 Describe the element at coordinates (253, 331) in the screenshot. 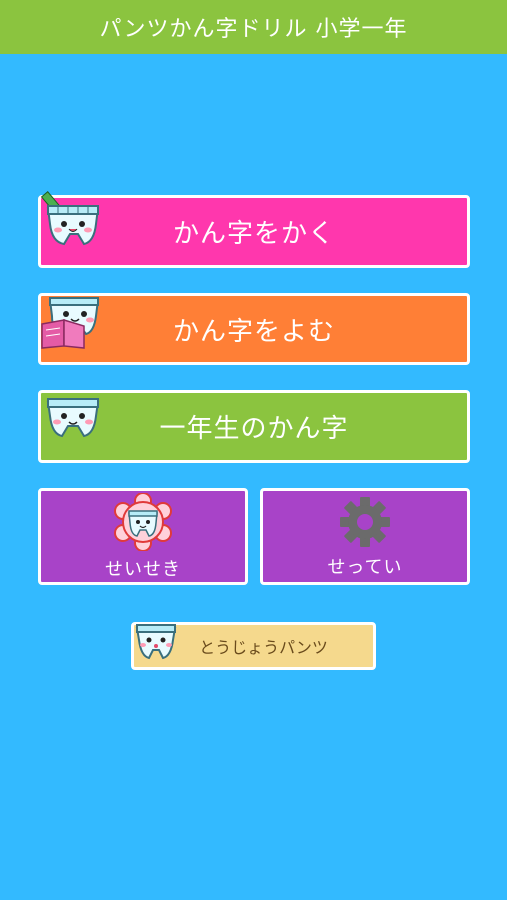

I see `read-kanji-label: かん字をよむ` at that location.